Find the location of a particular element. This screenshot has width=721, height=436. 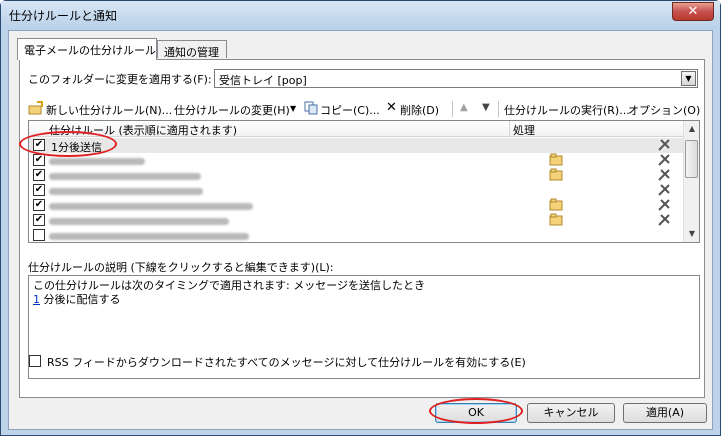

tab-email-rules: 電子メールの仕分けルール is located at coordinates (87, 49).